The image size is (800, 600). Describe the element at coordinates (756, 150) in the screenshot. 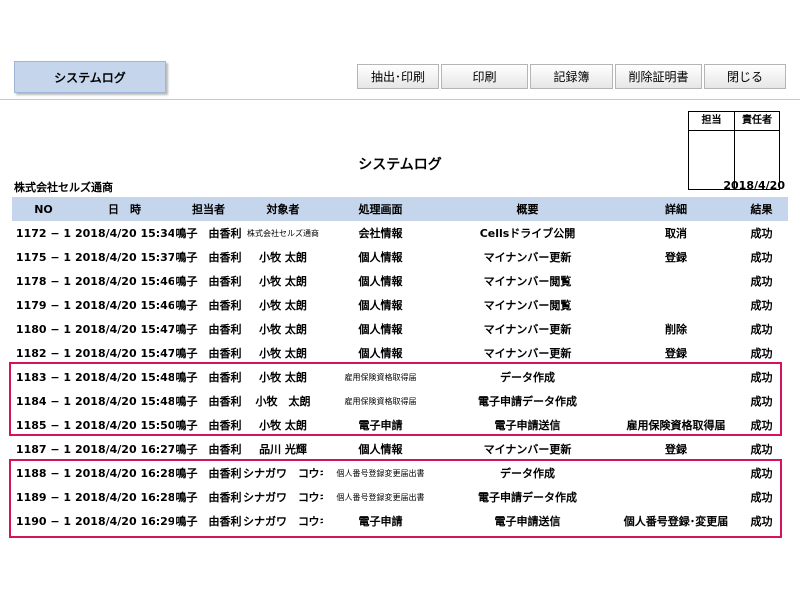

I see `stamp-col-manager: 責任者` at that location.